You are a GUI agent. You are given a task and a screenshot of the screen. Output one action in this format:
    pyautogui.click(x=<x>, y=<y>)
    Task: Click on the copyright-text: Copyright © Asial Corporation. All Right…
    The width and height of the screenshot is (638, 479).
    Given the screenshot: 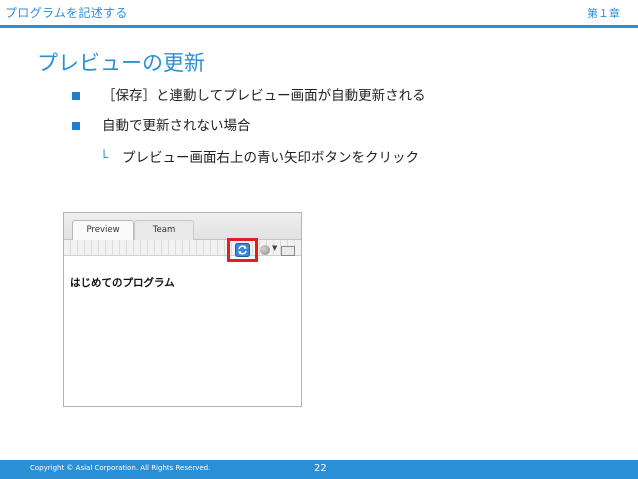 What is the action you would take?
    pyautogui.click(x=120, y=468)
    